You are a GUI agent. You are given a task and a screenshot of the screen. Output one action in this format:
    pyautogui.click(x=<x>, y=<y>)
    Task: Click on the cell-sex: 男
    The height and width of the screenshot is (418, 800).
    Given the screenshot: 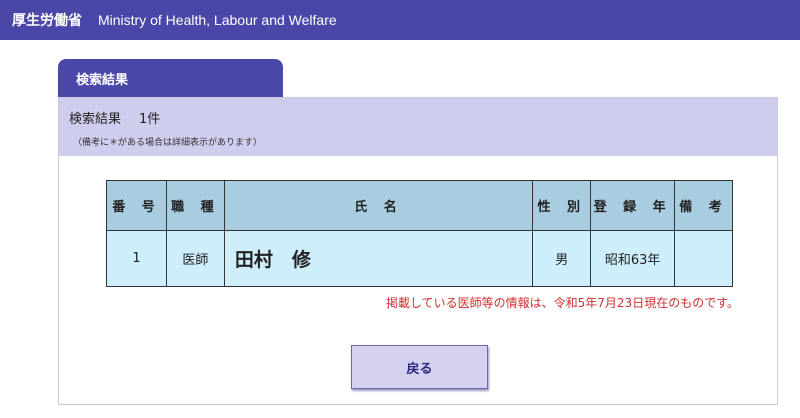 What is the action you would take?
    pyautogui.click(x=562, y=258)
    